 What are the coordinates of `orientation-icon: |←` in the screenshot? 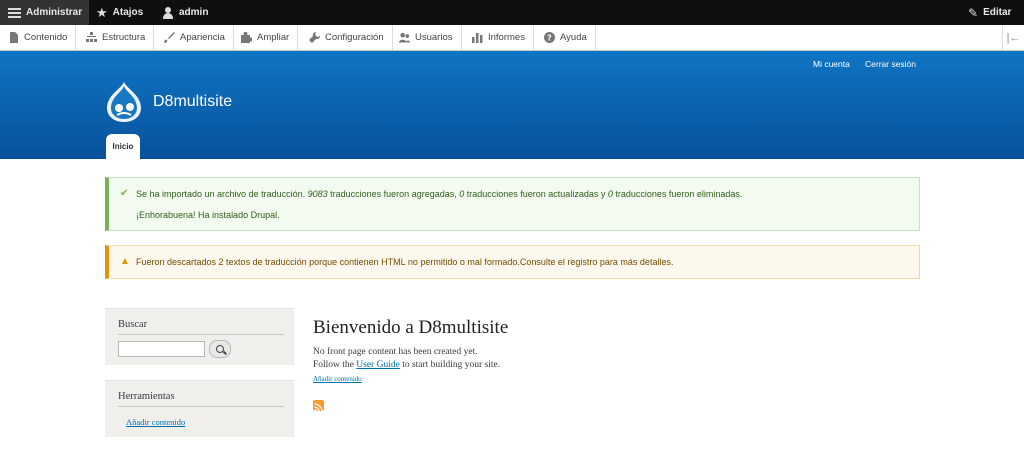 It's located at (1013, 37).